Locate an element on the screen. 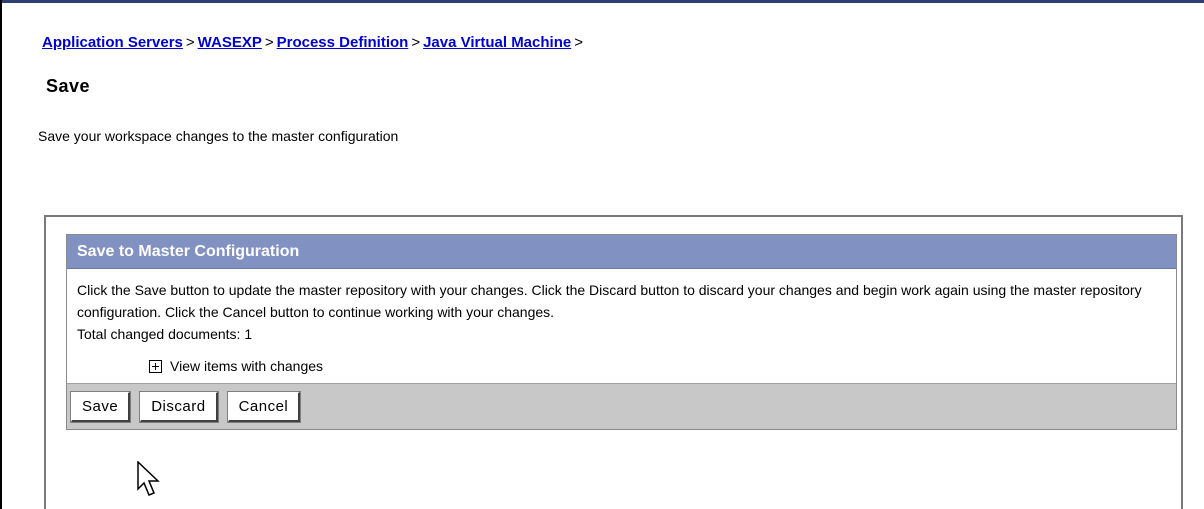  breadcrumb-link-java-virtual-machine: Java Virtual Machine is located at coordinates (497, 42).